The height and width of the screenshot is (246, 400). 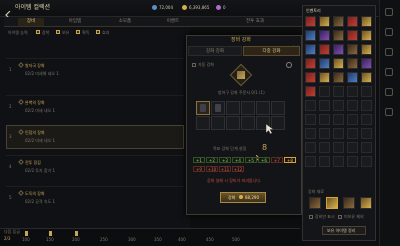 What do you see at coordinates (389, 52) in the screenshot?
I see `sword-icon` at bounding box center [389, 52].